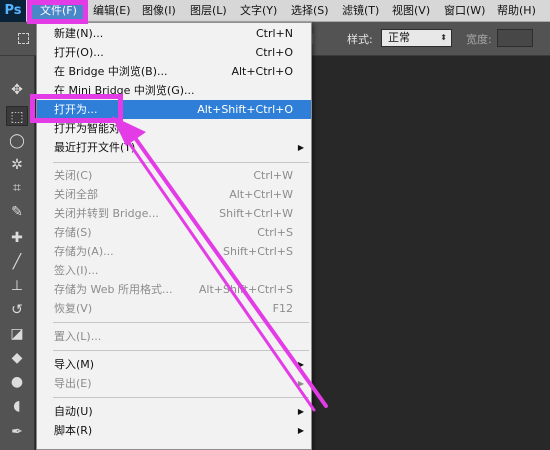 The image size is (550, 450). Describe the element at coordinates (174, 308) in the screenshot. I see `menu-item-revert: 恢复(V) F12` at that location.